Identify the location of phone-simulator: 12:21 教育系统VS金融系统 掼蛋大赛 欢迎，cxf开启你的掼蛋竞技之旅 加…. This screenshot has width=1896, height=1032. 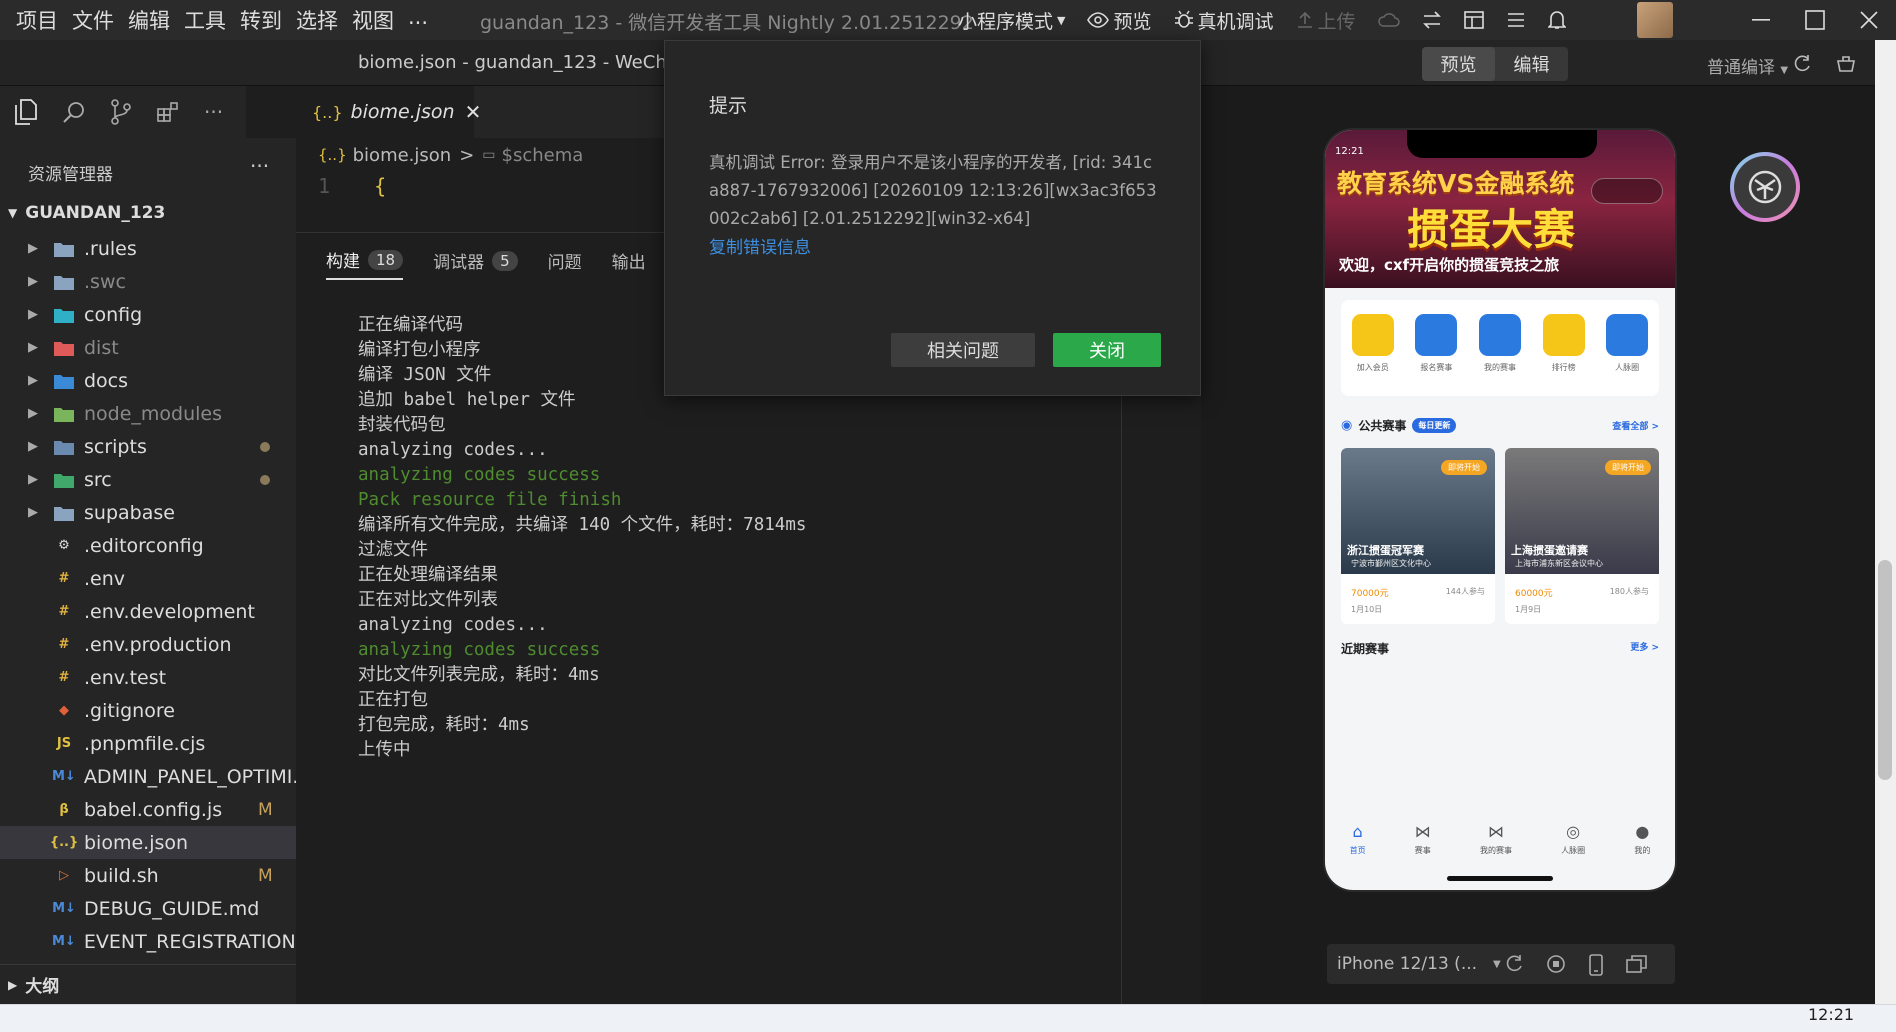
(1500, 510).